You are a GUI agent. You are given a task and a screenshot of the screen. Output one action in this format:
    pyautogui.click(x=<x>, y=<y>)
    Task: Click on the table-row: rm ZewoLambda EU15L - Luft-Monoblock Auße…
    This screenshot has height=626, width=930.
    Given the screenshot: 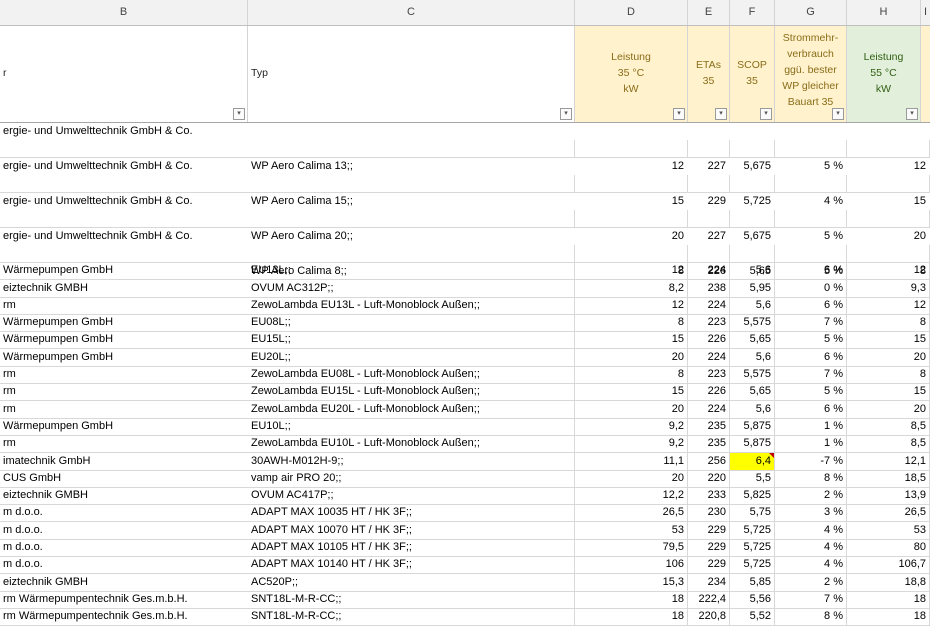 What is the action you would take?
    pyautogui.click(x=465, y=392)
    